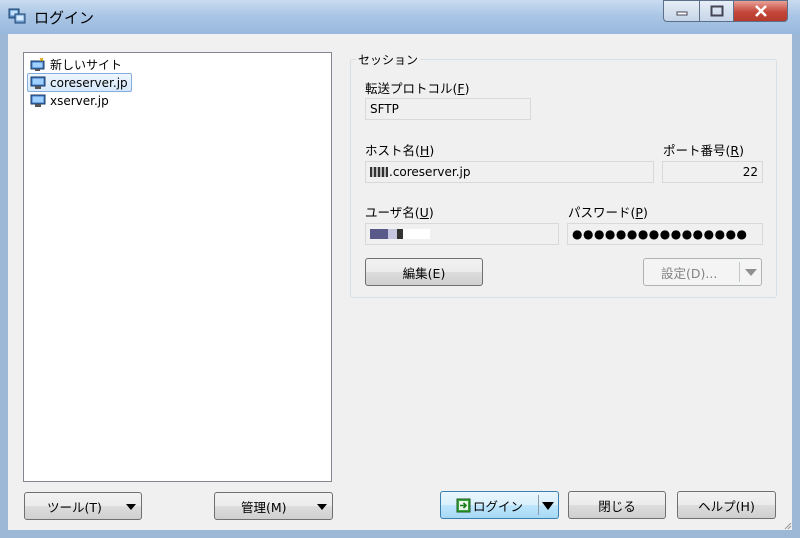 The image size is (800, 538). Describe the element at coordinates (273, 506) in the screenshot. I see `manage-button: 管理(M)` at that location.